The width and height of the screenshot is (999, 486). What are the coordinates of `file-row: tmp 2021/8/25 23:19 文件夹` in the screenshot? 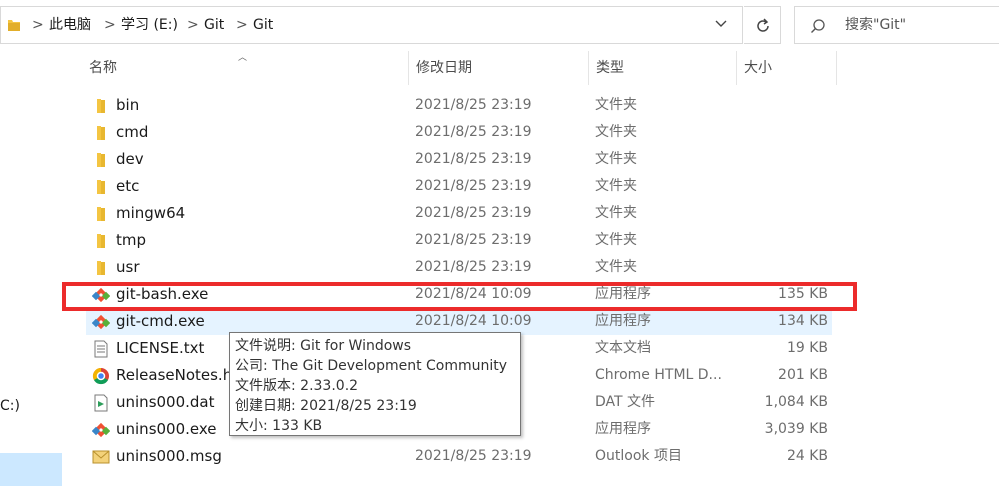 It's located at (459, 240).